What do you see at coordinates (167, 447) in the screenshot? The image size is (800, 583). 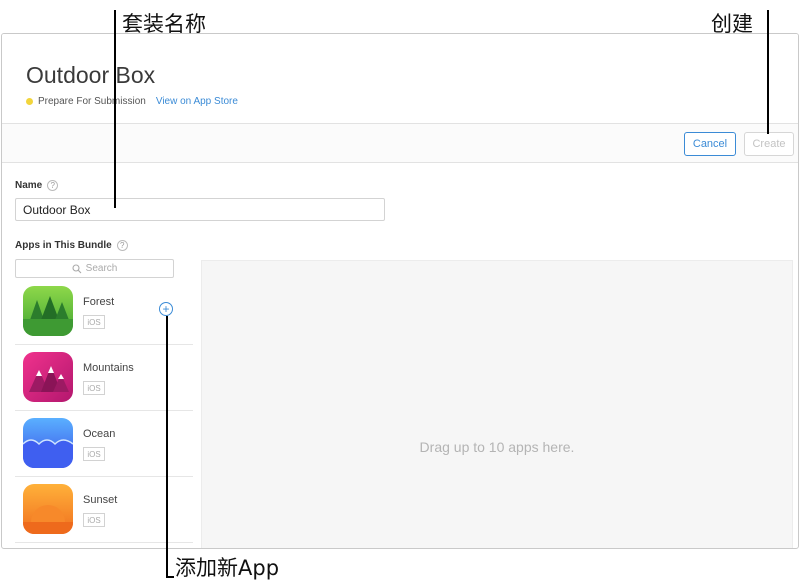 I see `annotation-line-add-app` at bounding box center [167, 447].